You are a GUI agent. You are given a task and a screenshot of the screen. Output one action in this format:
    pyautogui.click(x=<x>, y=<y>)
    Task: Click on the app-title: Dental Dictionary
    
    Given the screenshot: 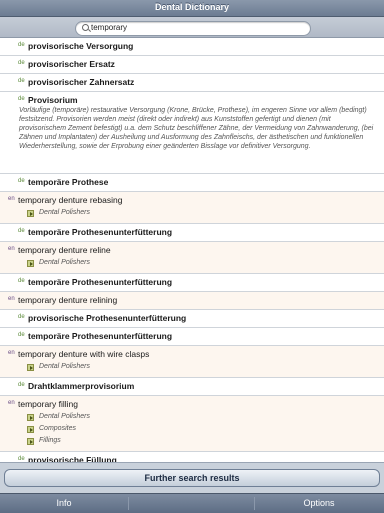 What is the action you would take?
    pyautogui.click(x=192, y=7)
    